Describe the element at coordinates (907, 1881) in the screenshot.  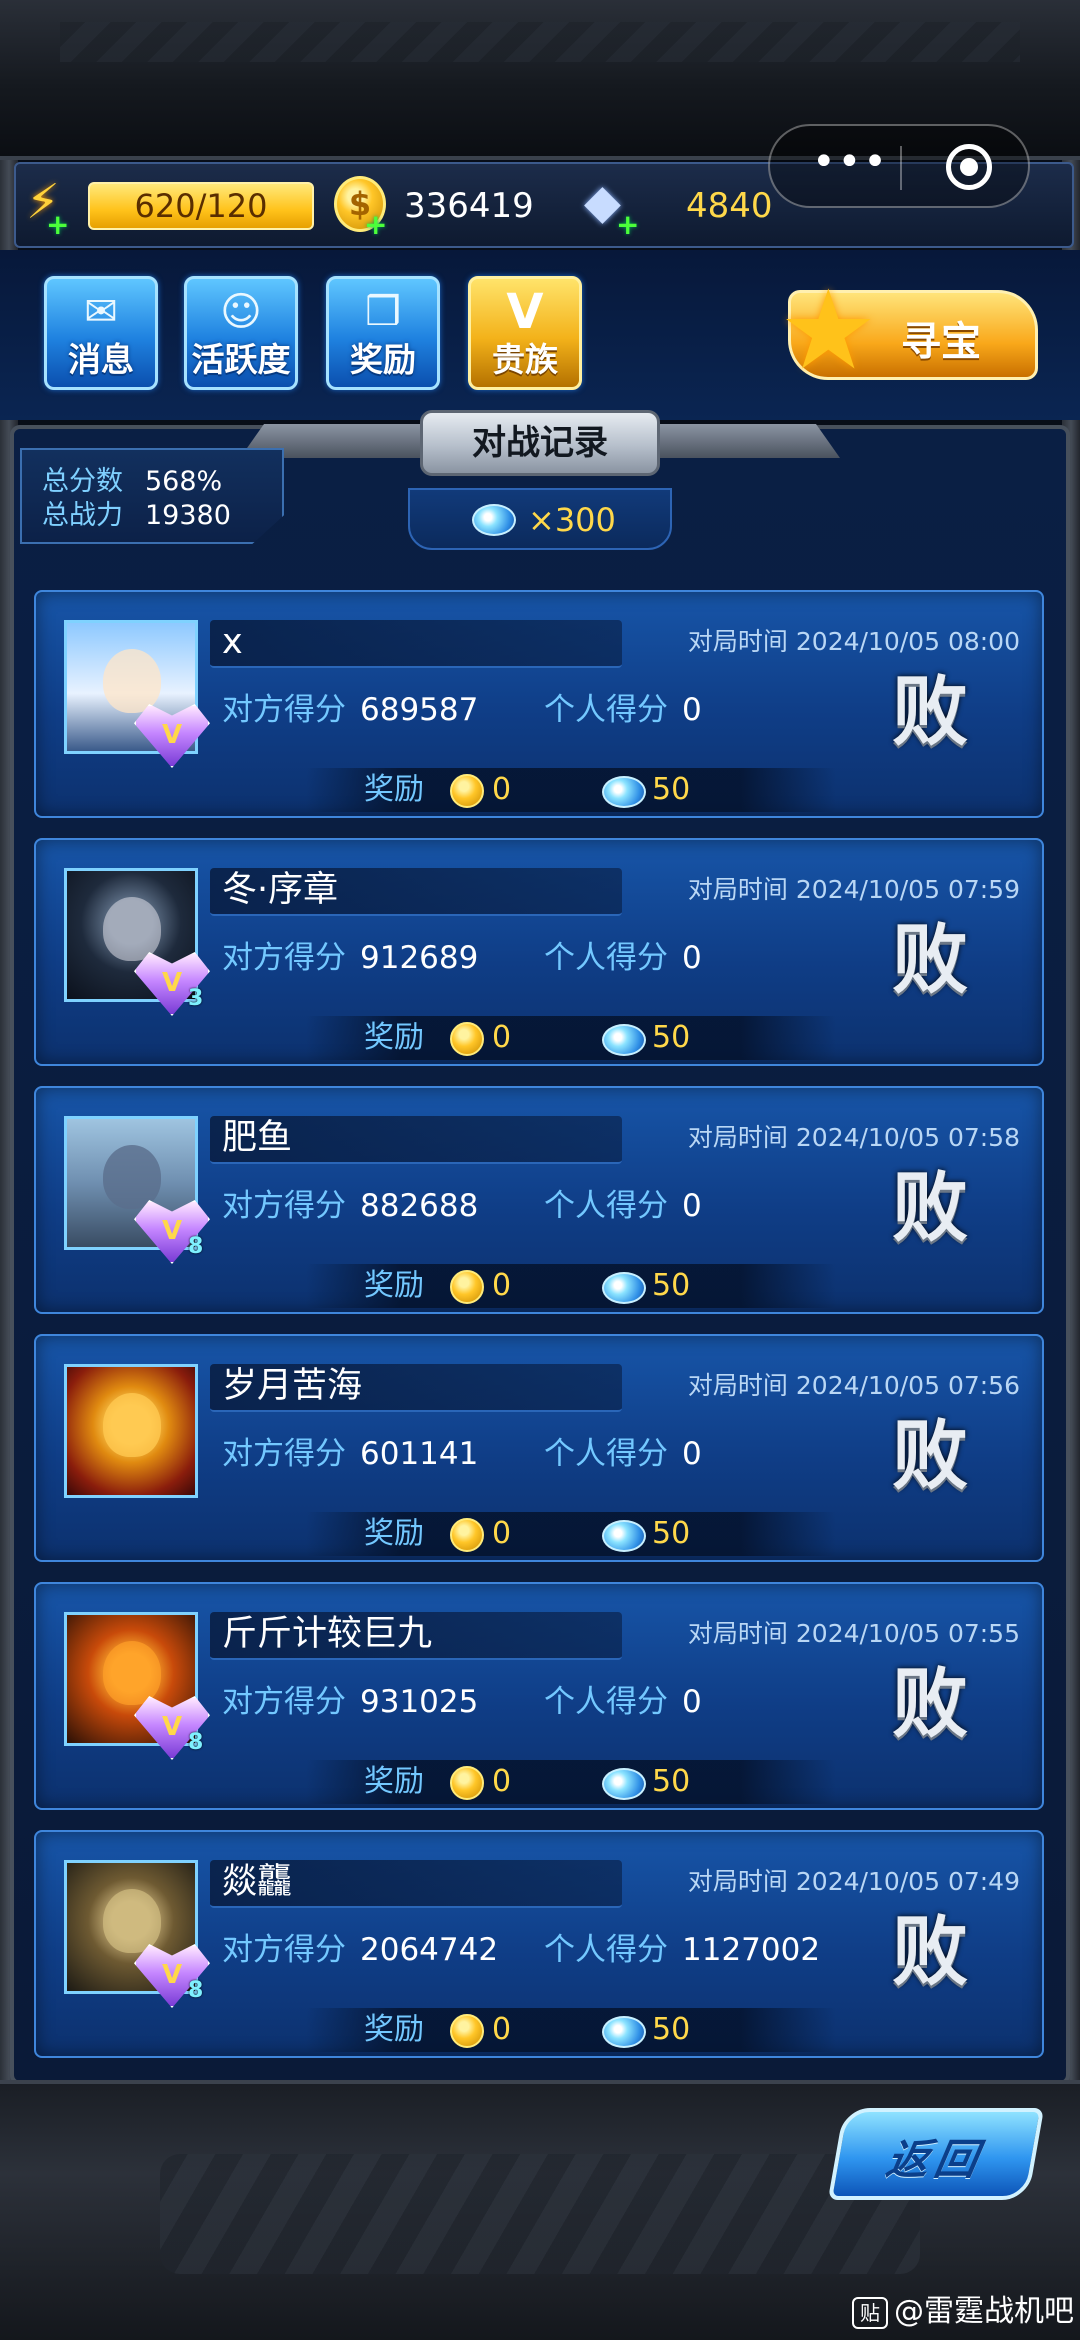
I see `match-time-value: 2024/10/05 07:49` at that location.